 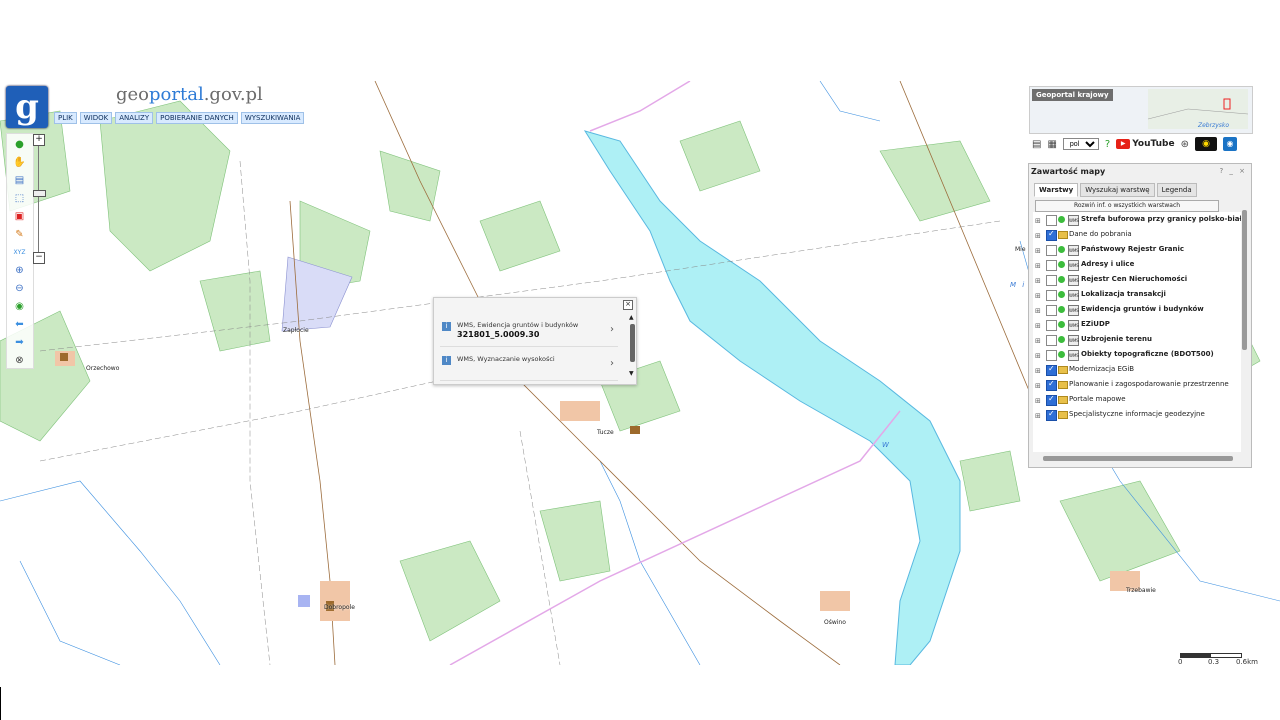 I want to click on settings-icon: ⊗, so click(x=19, y=360).